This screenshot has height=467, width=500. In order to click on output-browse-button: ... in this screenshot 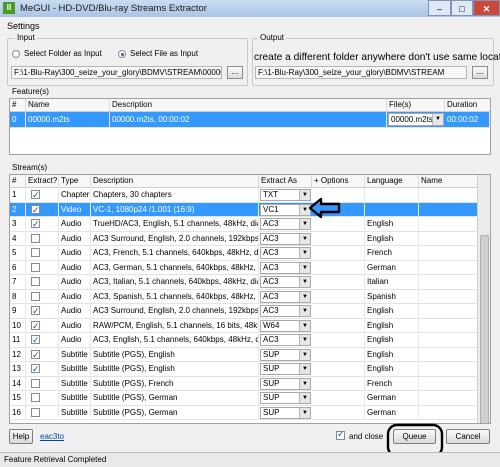, I will do `click(480, 72)`.